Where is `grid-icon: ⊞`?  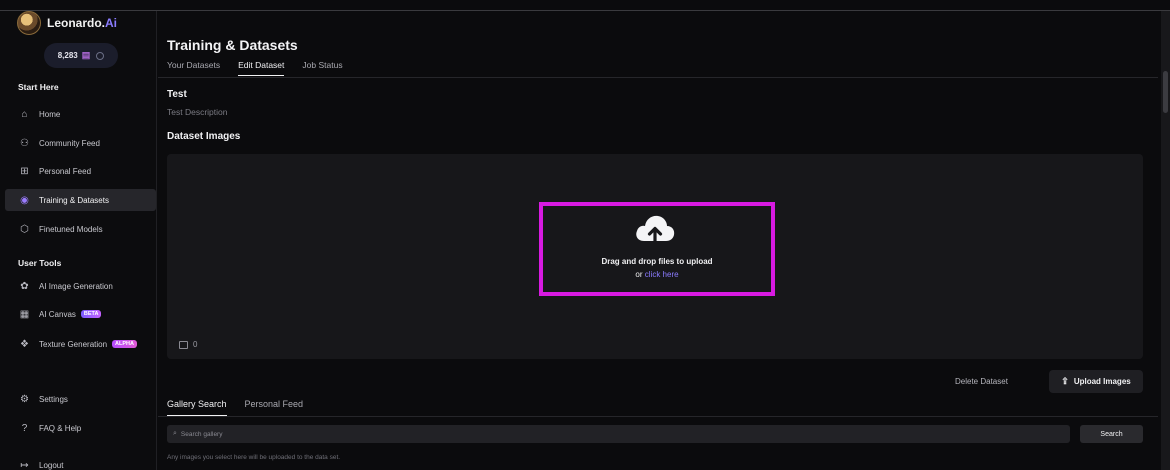 grid-icon: ⊞ is located at coordinates (24, 171).